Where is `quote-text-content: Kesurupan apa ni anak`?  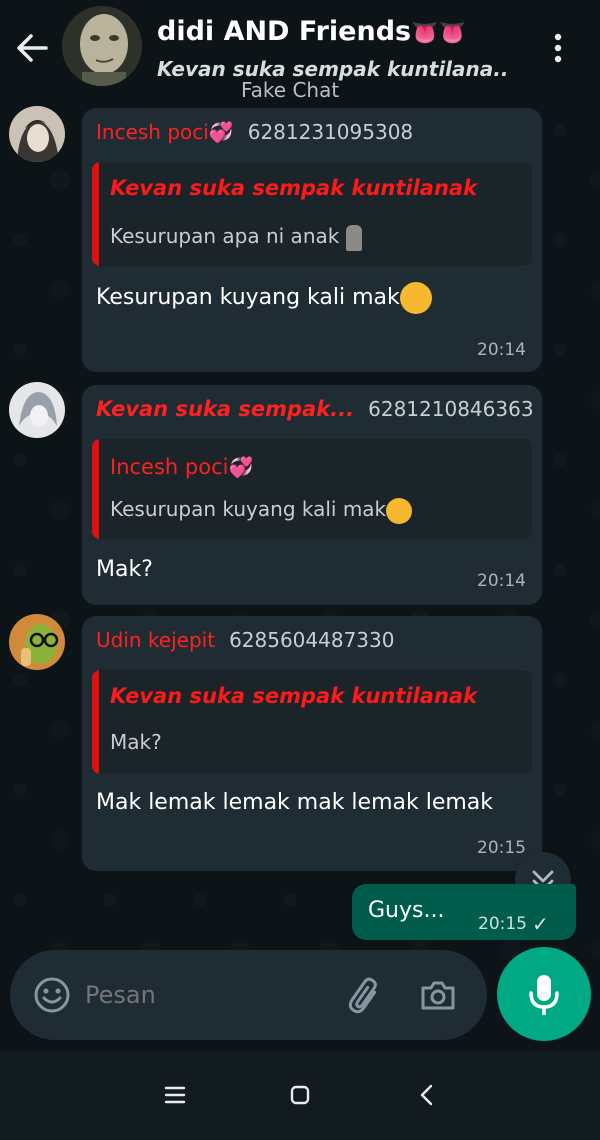 quote-text-content: Kesurupan apa ni anak is located at coordinates (225, 236).